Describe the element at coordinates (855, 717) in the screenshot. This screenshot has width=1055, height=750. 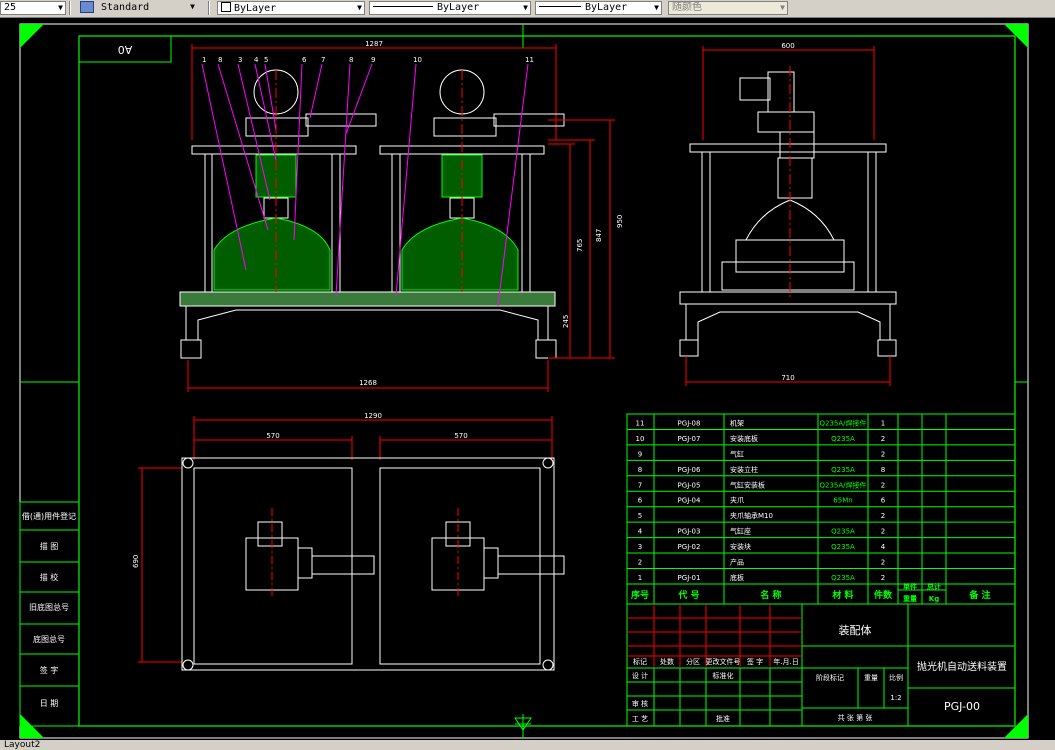
I see `title-label: 共 张 第 张` at that location.